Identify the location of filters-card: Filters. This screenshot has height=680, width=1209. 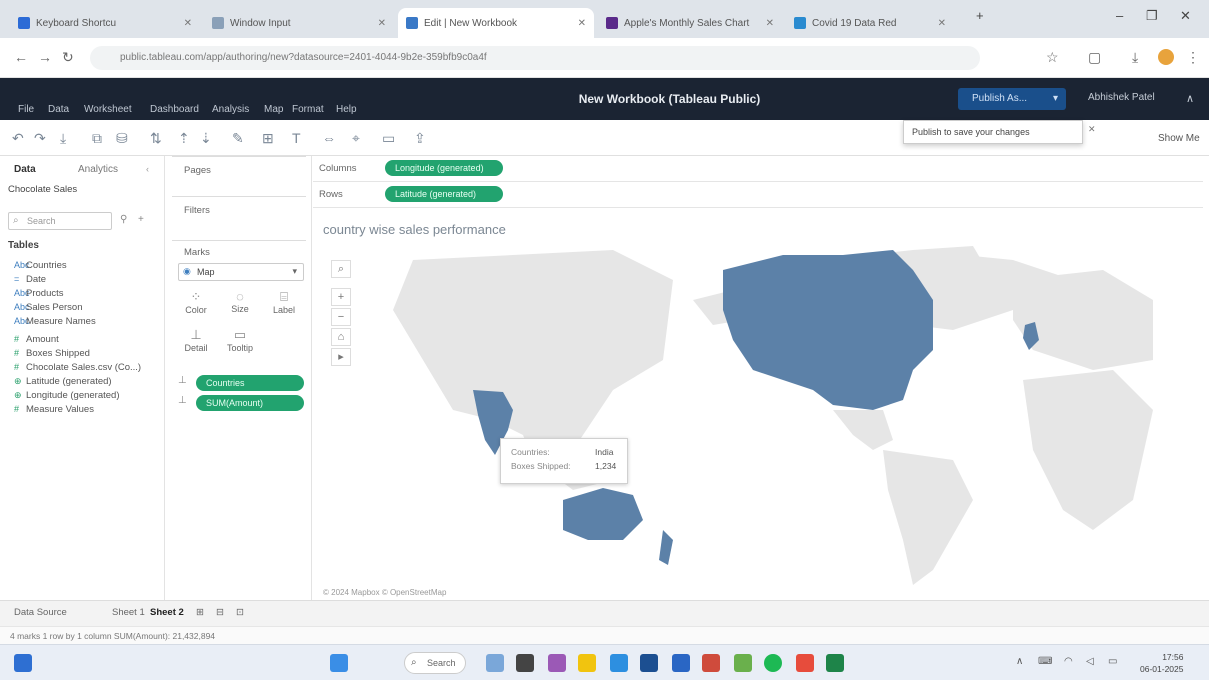
(239, 218).